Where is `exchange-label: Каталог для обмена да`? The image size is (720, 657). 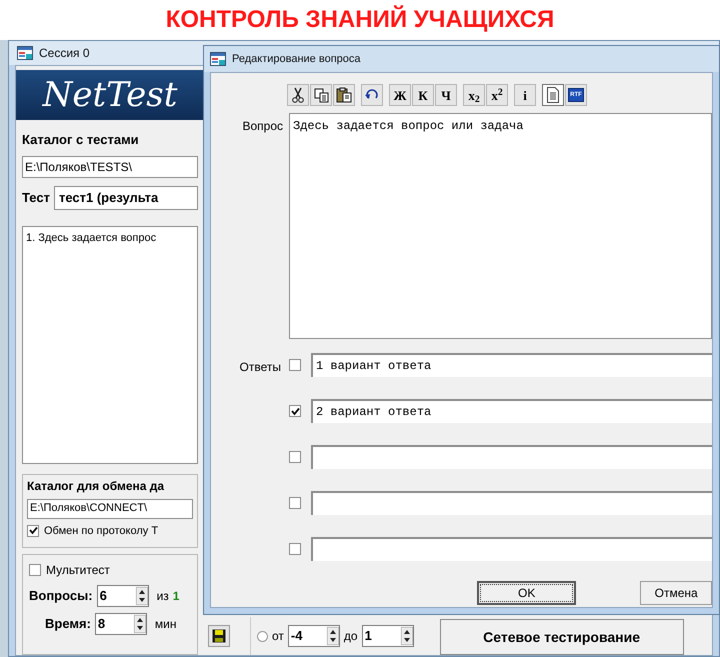 exchange-label: Каталог для обмена да is located at coordinates (96, 486).